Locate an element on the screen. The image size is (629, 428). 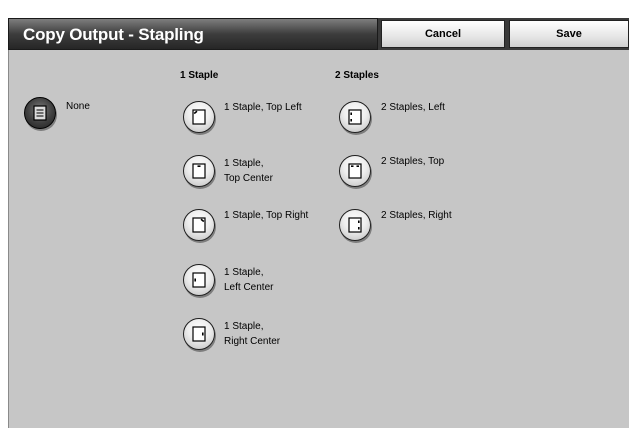
staple-top-center-icon is located at coordinates (199, 171).